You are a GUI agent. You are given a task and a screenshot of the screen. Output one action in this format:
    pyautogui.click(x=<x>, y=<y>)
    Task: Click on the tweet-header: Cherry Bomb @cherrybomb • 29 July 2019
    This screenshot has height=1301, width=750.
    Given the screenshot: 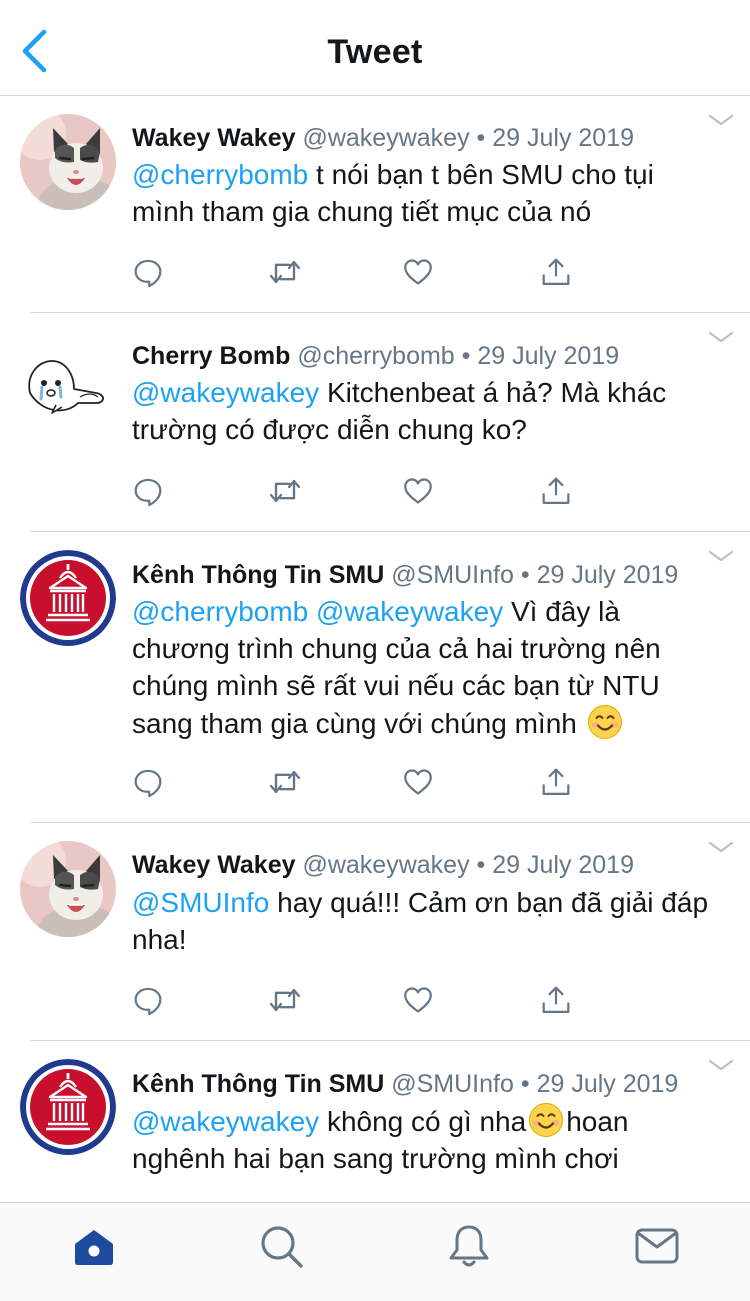 What is the action you would take?
    pyautogui.click(x=419, y=356)
    